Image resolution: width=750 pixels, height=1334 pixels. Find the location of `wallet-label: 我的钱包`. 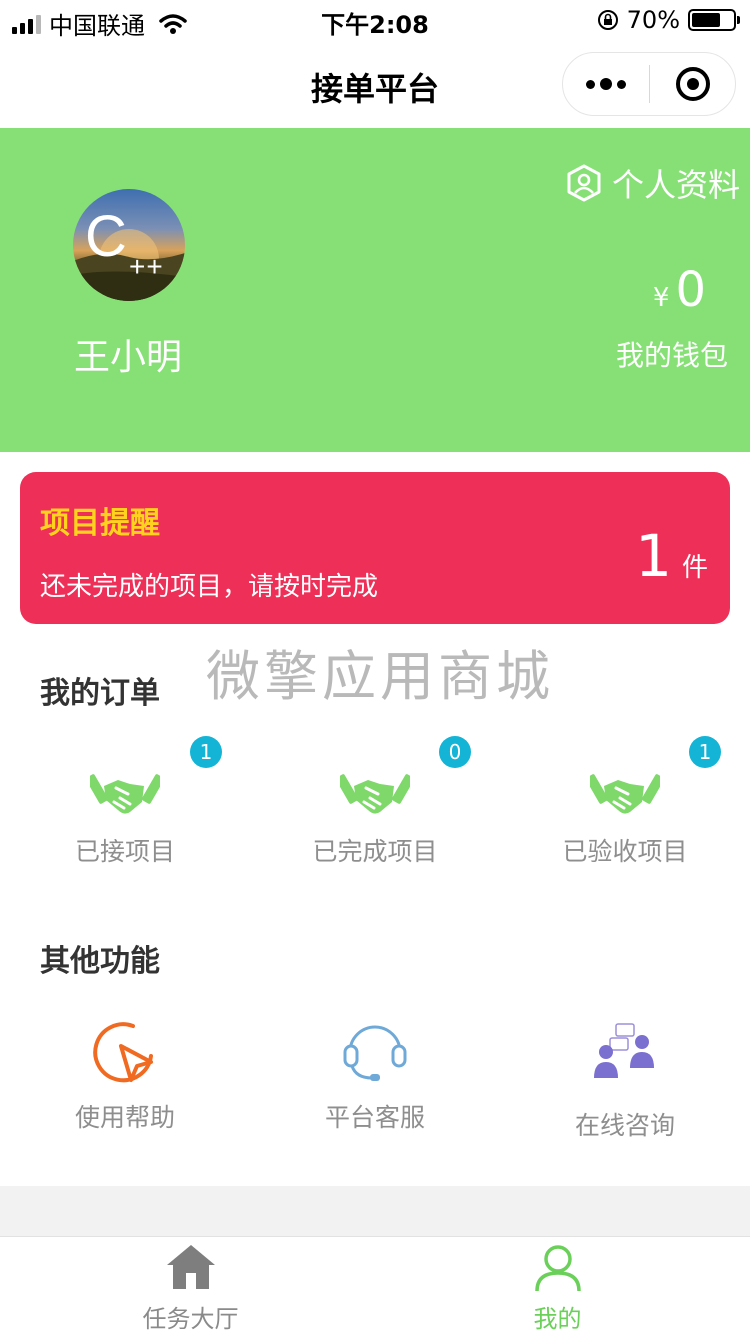

wallet-label: 我的钱包 is located at coordinates (672, 354).